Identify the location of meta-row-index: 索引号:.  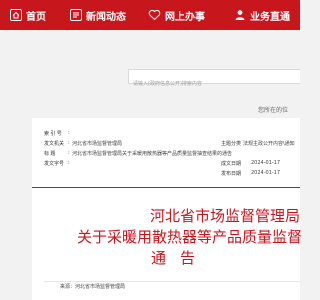
(57, 133).